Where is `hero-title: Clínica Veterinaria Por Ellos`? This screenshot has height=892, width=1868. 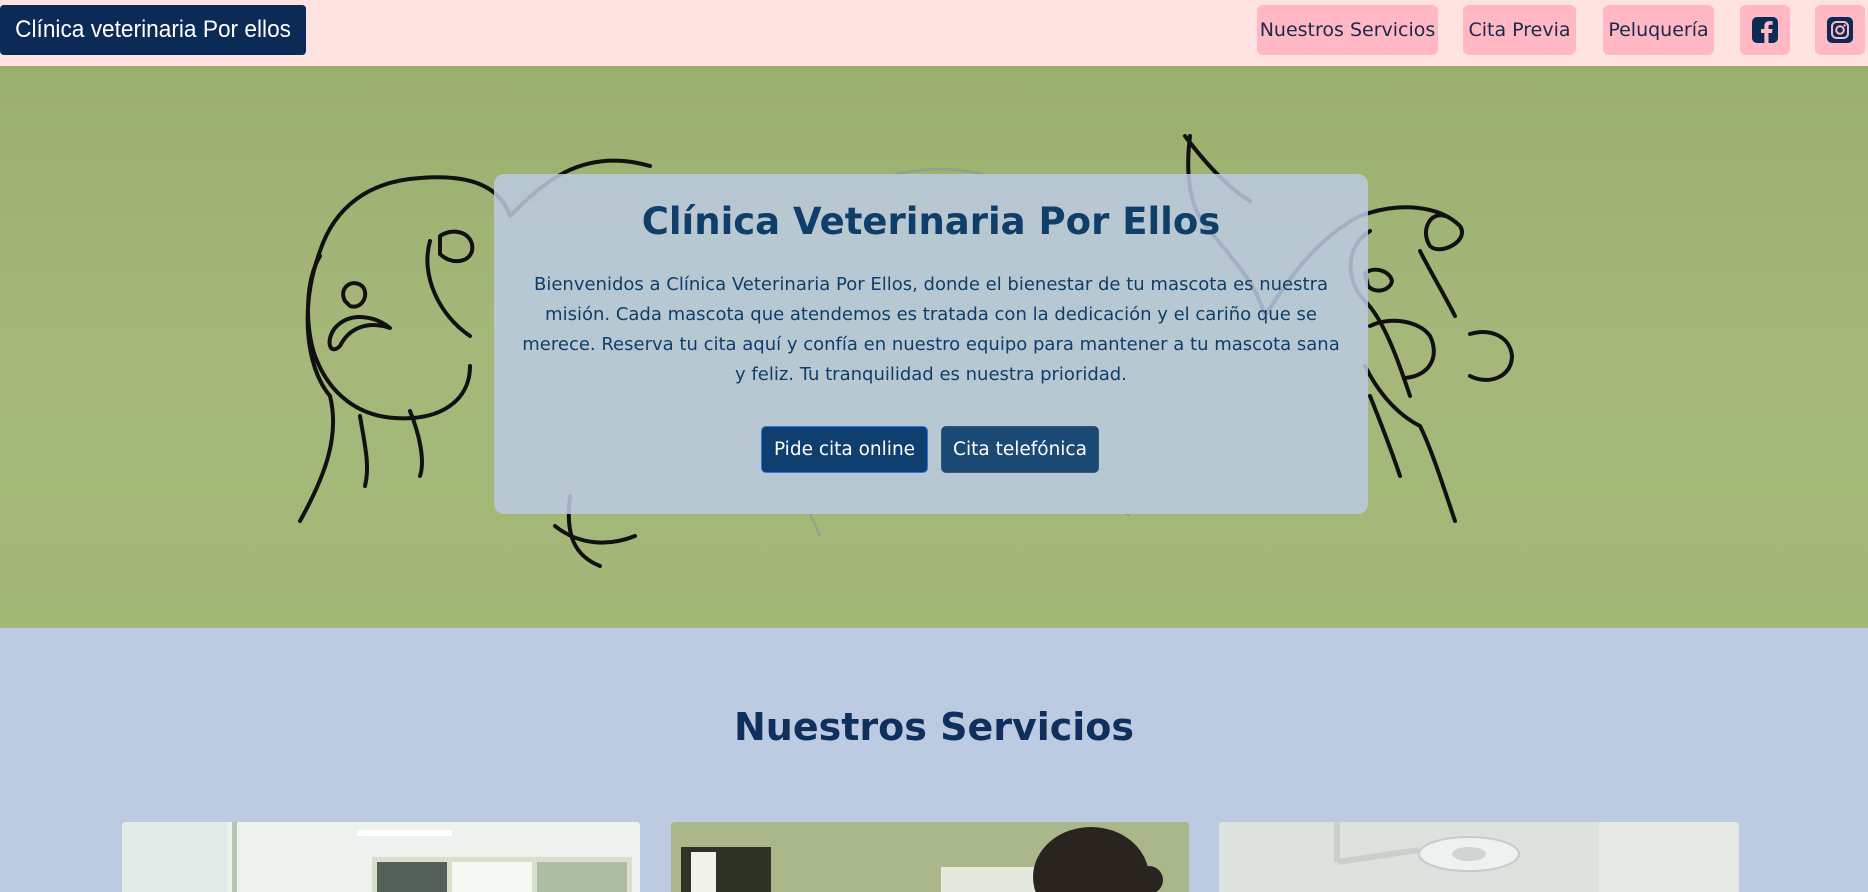 hero-title: Clínica Veterinaria Por Ellos is located at coordinates (931, 221).